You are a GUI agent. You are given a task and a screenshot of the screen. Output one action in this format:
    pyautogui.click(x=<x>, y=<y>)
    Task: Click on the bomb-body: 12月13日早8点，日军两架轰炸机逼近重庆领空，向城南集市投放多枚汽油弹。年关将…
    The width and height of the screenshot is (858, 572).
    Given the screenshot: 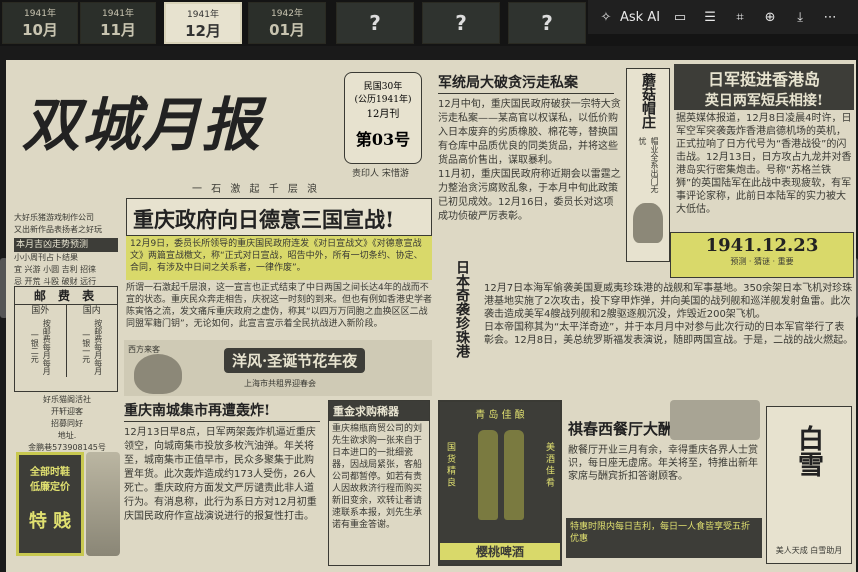 What is the action you would take?
    pyautogui.click(x=220, y=474)
    